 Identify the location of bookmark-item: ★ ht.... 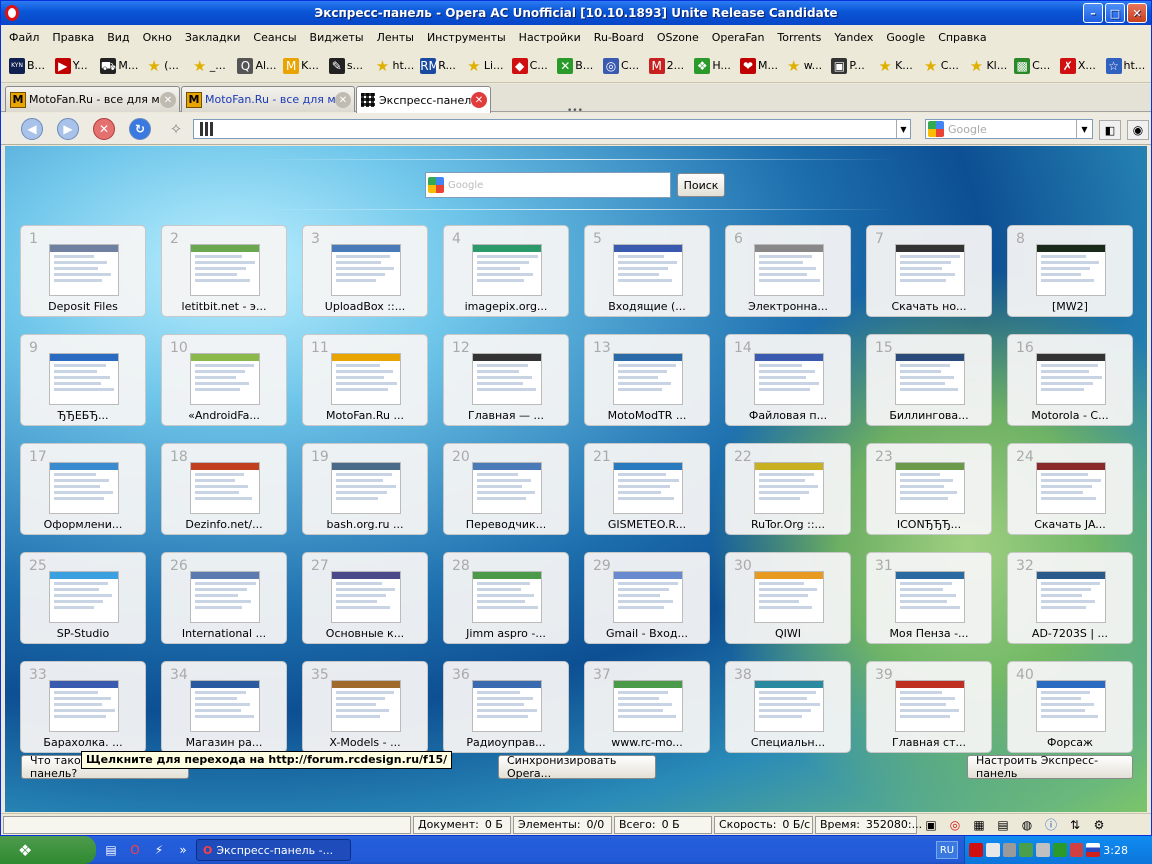
(398, 66).